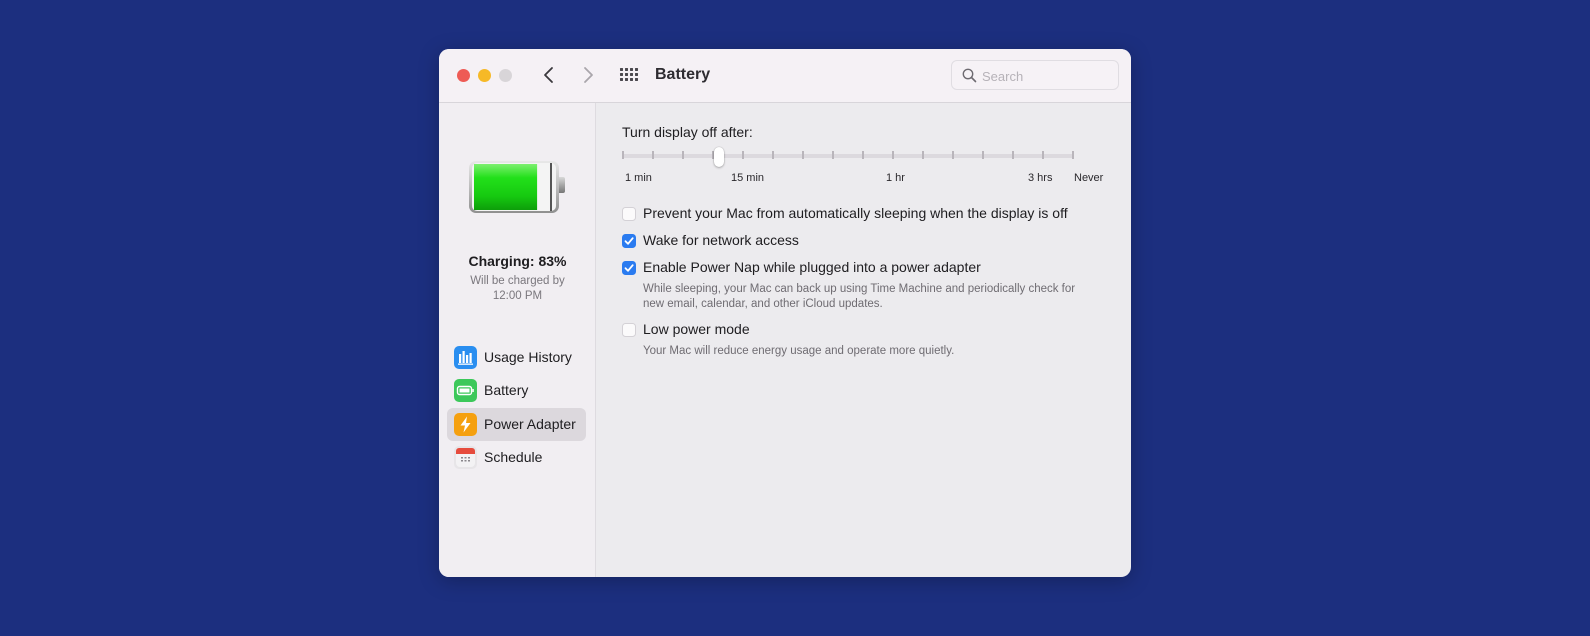 The image size is (1590, 636). I want to click on back-button, so click(549, 75).